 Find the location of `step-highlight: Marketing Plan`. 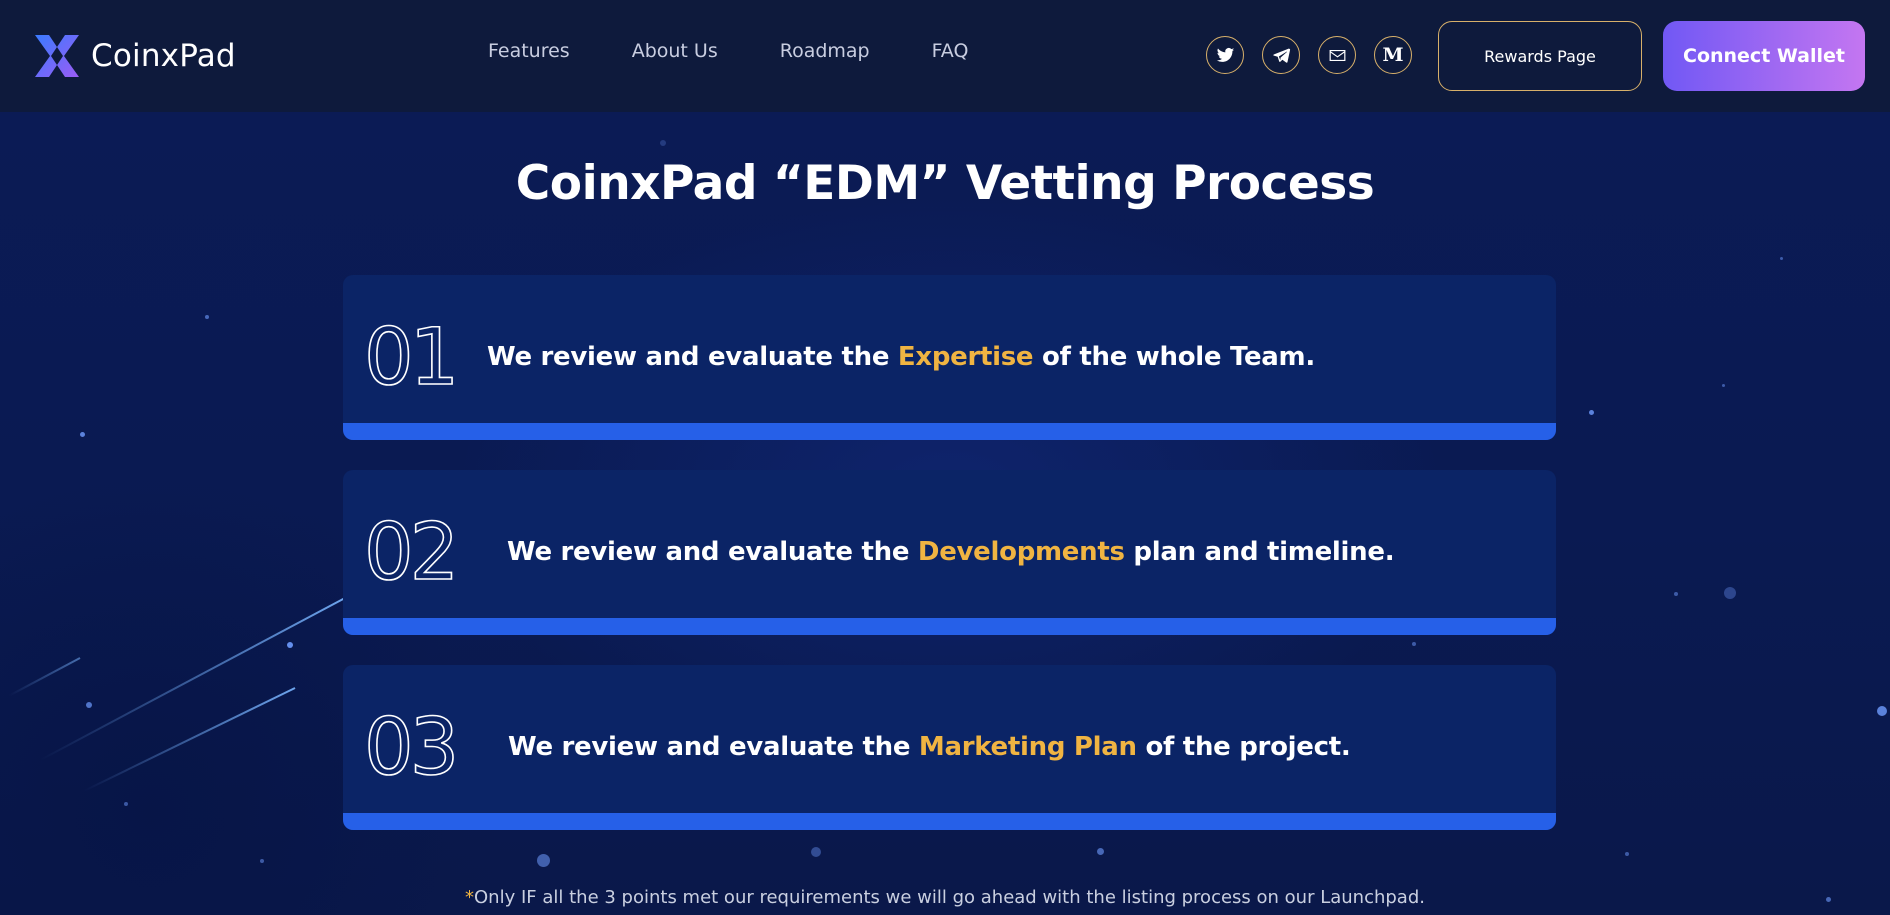

step-highlight: Marketing Plan is located at coordinates (1027, 747).